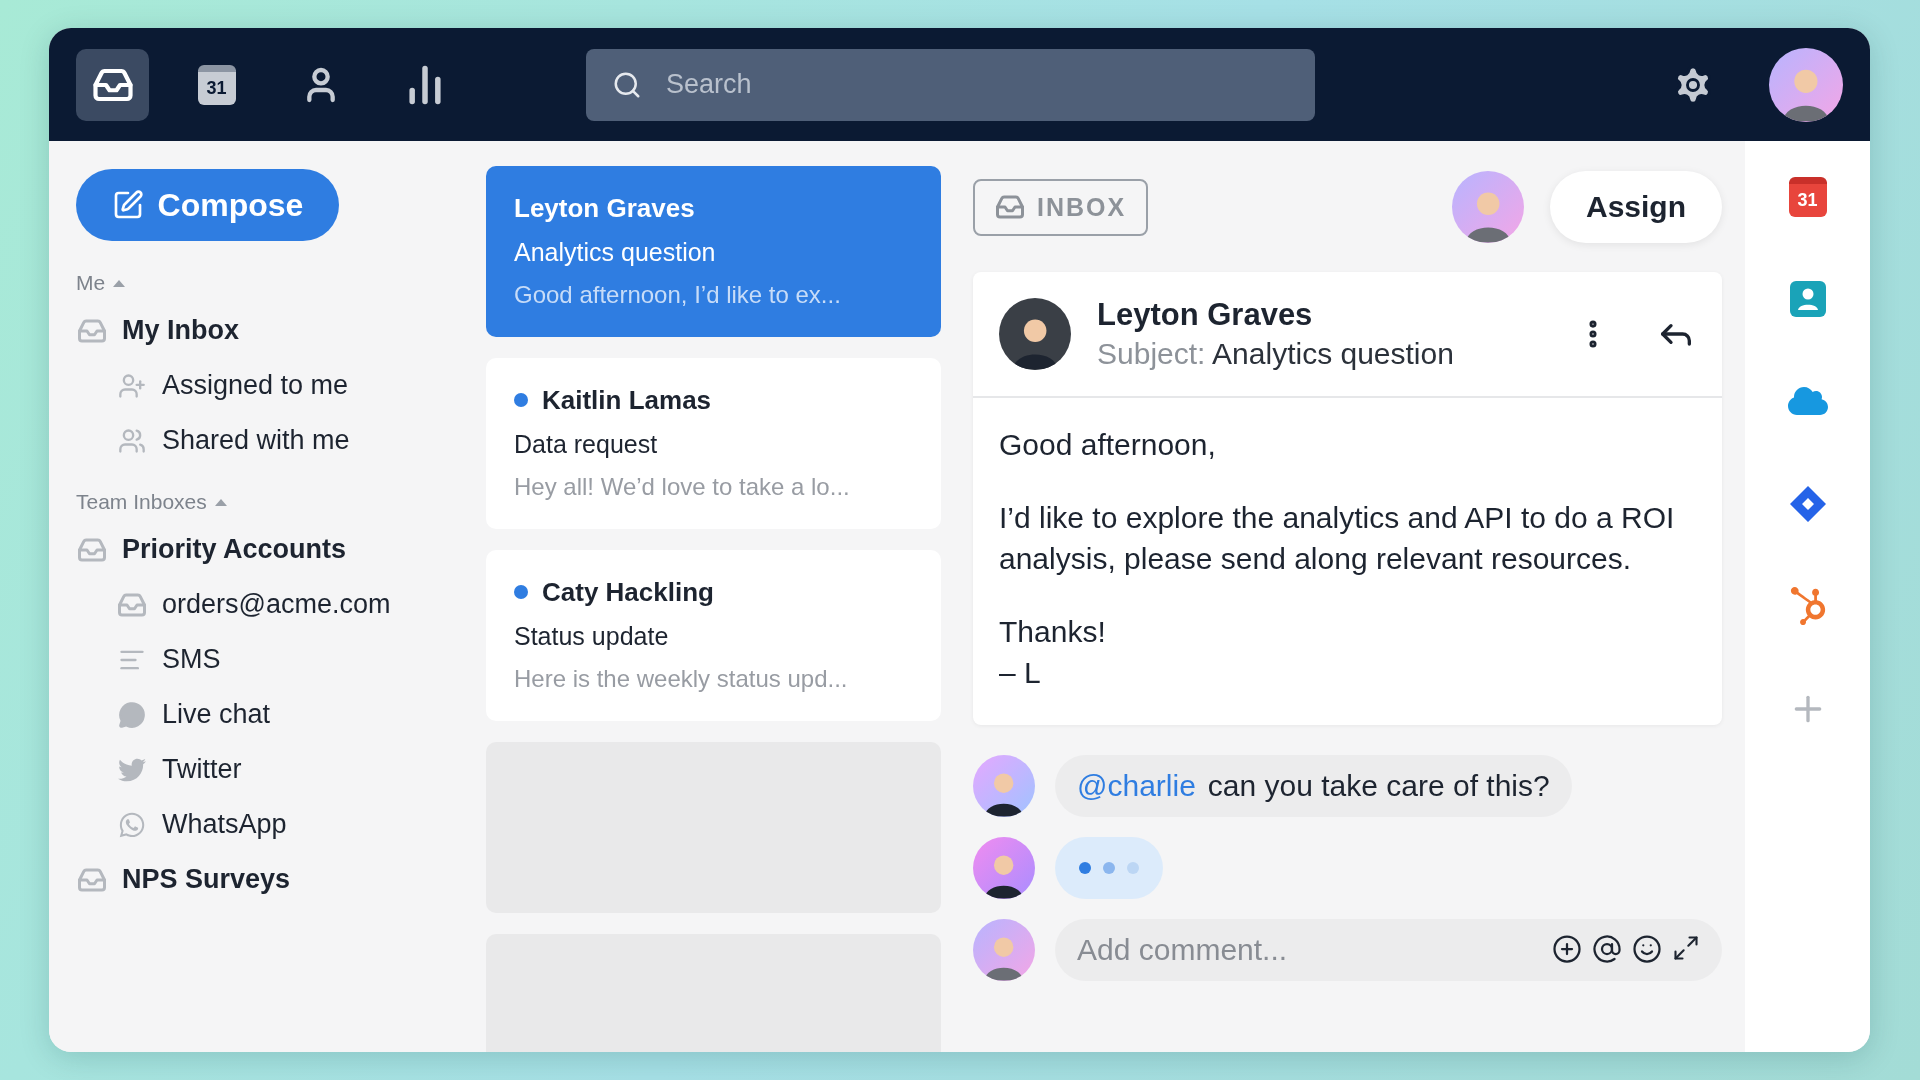 This screenshot has height=1080, width=1920. I want to click on assign-button: Assign, so click(1636, 207).